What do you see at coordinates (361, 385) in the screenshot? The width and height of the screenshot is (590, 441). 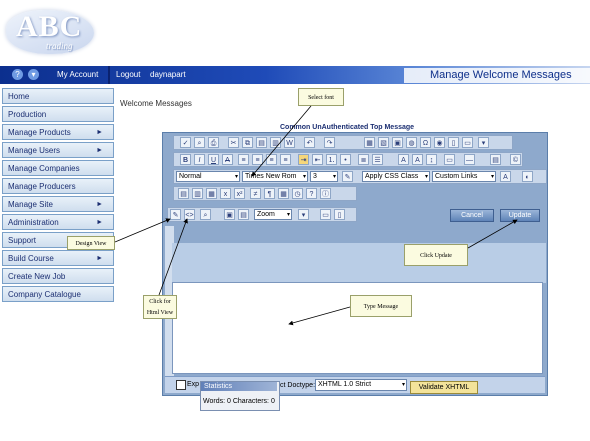 I see `doctype-select: XHTML 1.0 Strict ▾` at bounding box center [361, 385].